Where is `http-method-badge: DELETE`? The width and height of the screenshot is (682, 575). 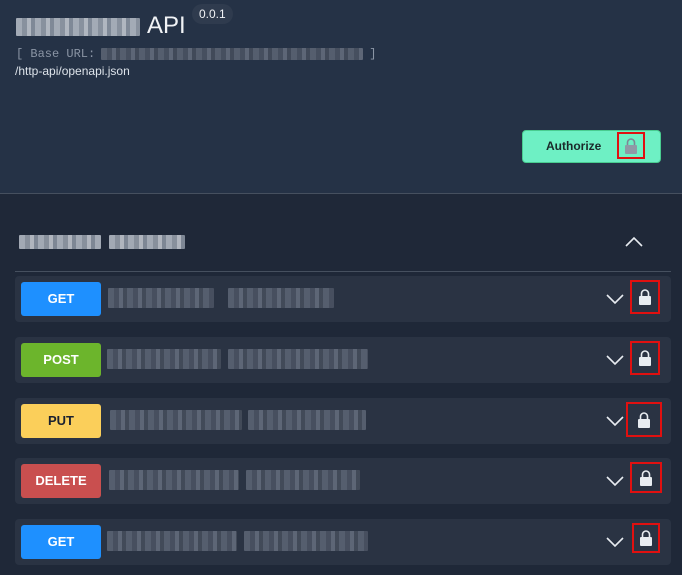 http-method-badge: DELETE is located at coordinates (61, 481).